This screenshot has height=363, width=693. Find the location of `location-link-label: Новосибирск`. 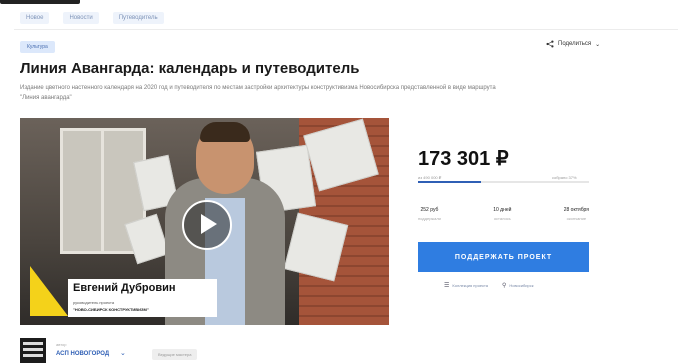

location-link-label: Новосибирск is located at coordinates (521, 285).